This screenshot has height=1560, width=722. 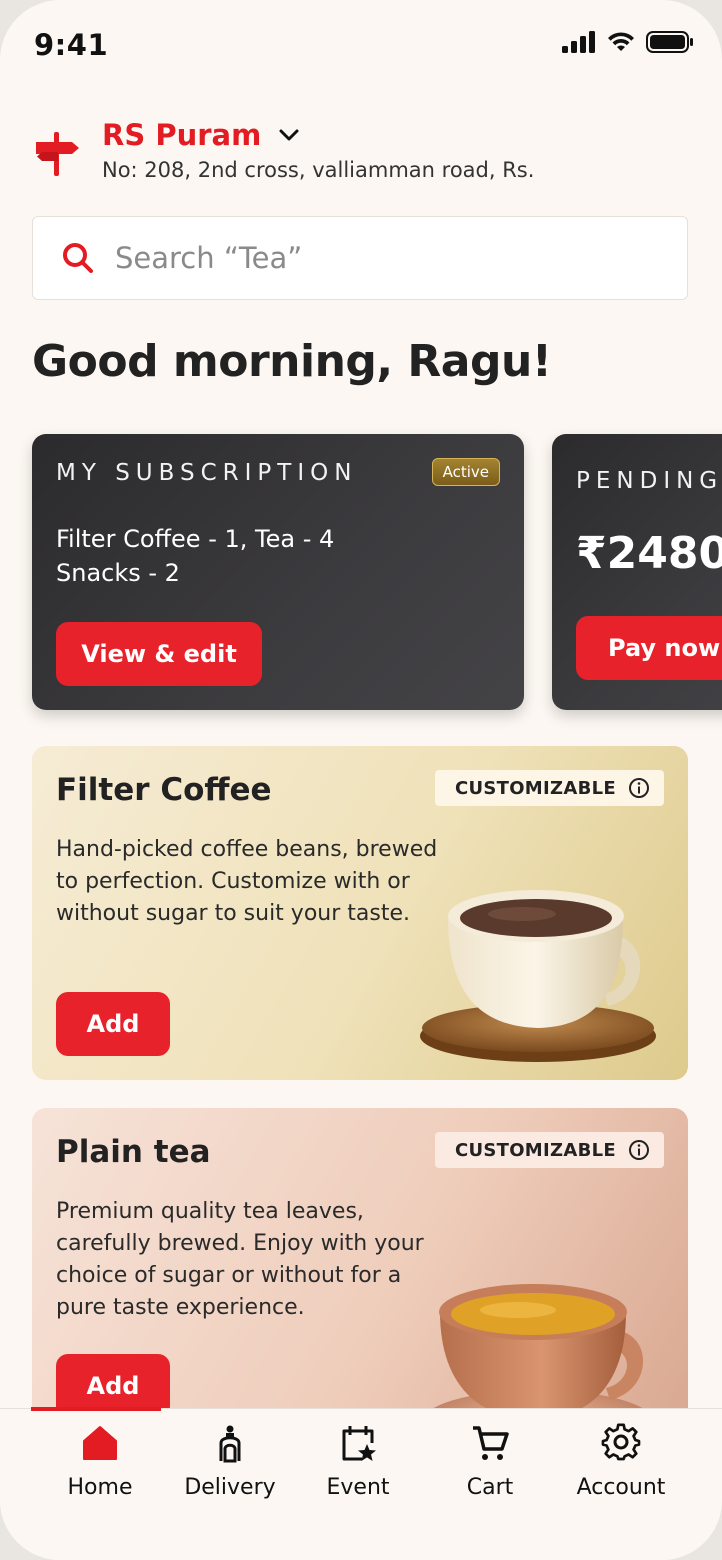 I want to click on pending-amount: ₹2480, so click(x=649, y=553).